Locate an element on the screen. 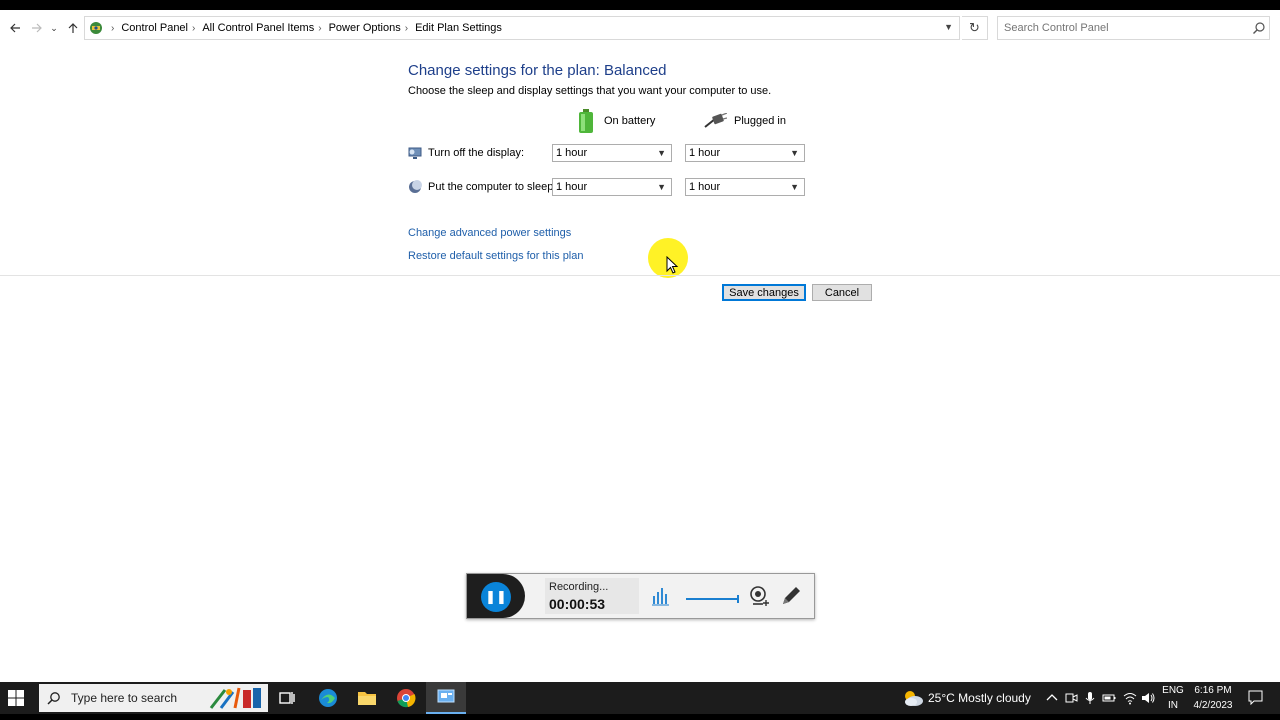 This screenshot has width=1280, height=720. refresh-icon: ↻ is located at coordinates (974, 27).